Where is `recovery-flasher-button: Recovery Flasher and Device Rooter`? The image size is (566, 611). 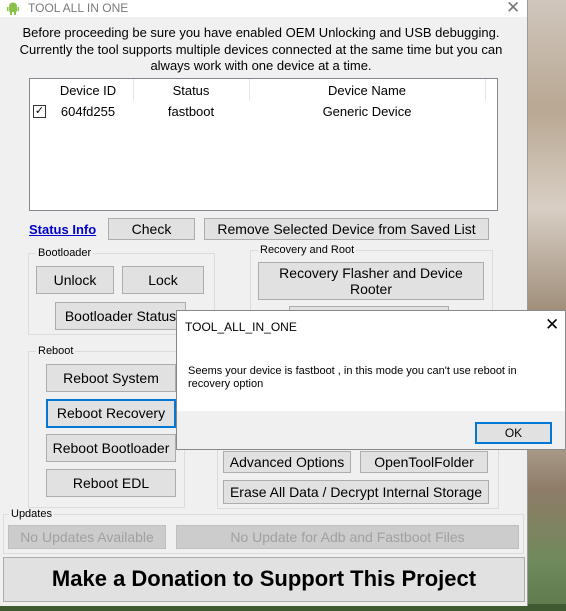 recovery-flasher-button: Recovery Flasher and Device Rooter is located at coordinates (371, 281).